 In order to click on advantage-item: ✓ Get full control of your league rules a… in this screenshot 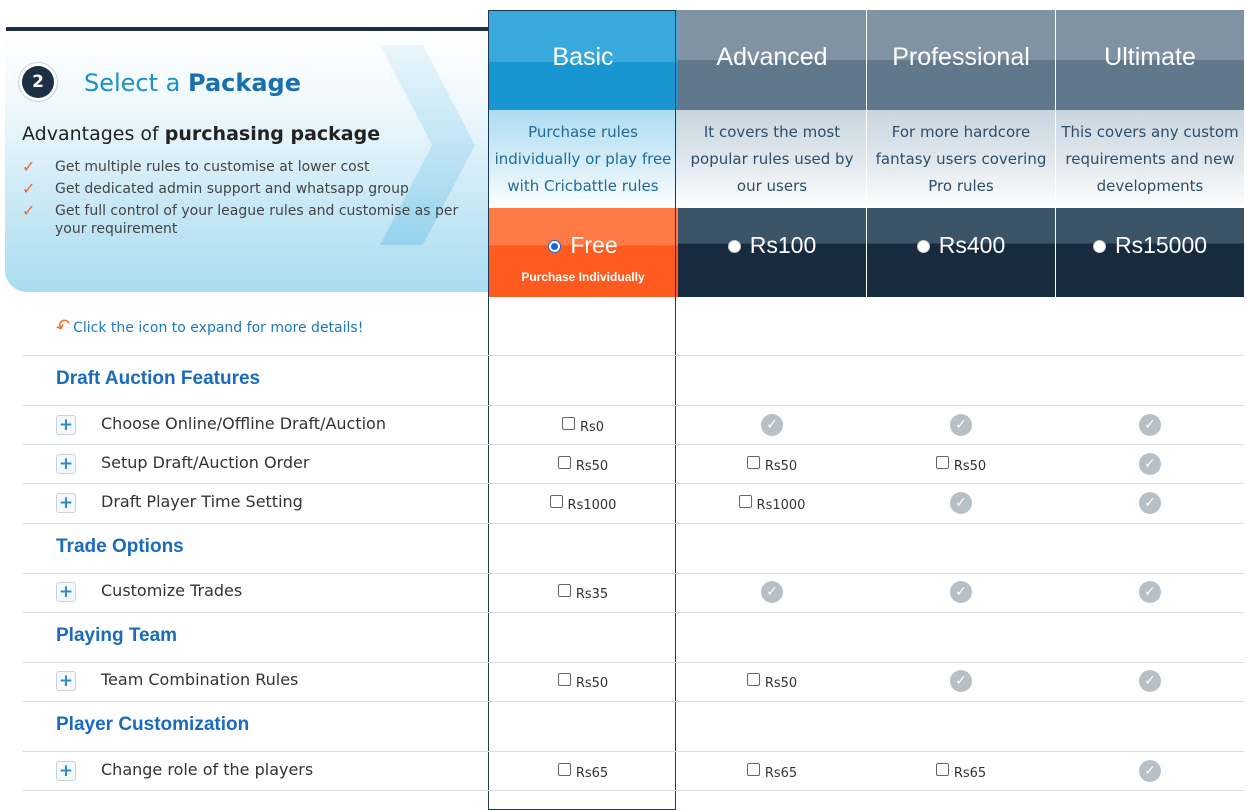, I will do `click(240, 219)`.